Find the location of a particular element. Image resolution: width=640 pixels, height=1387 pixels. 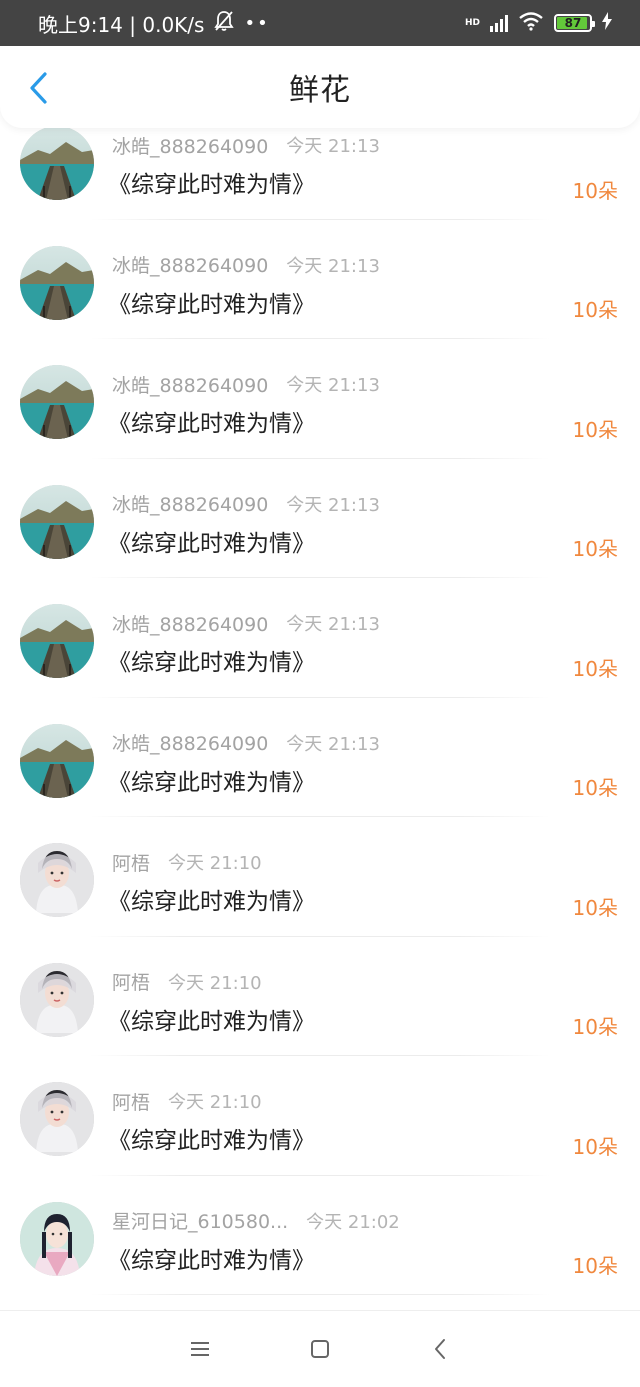

signal-icon is located at coordinates (499, 23).